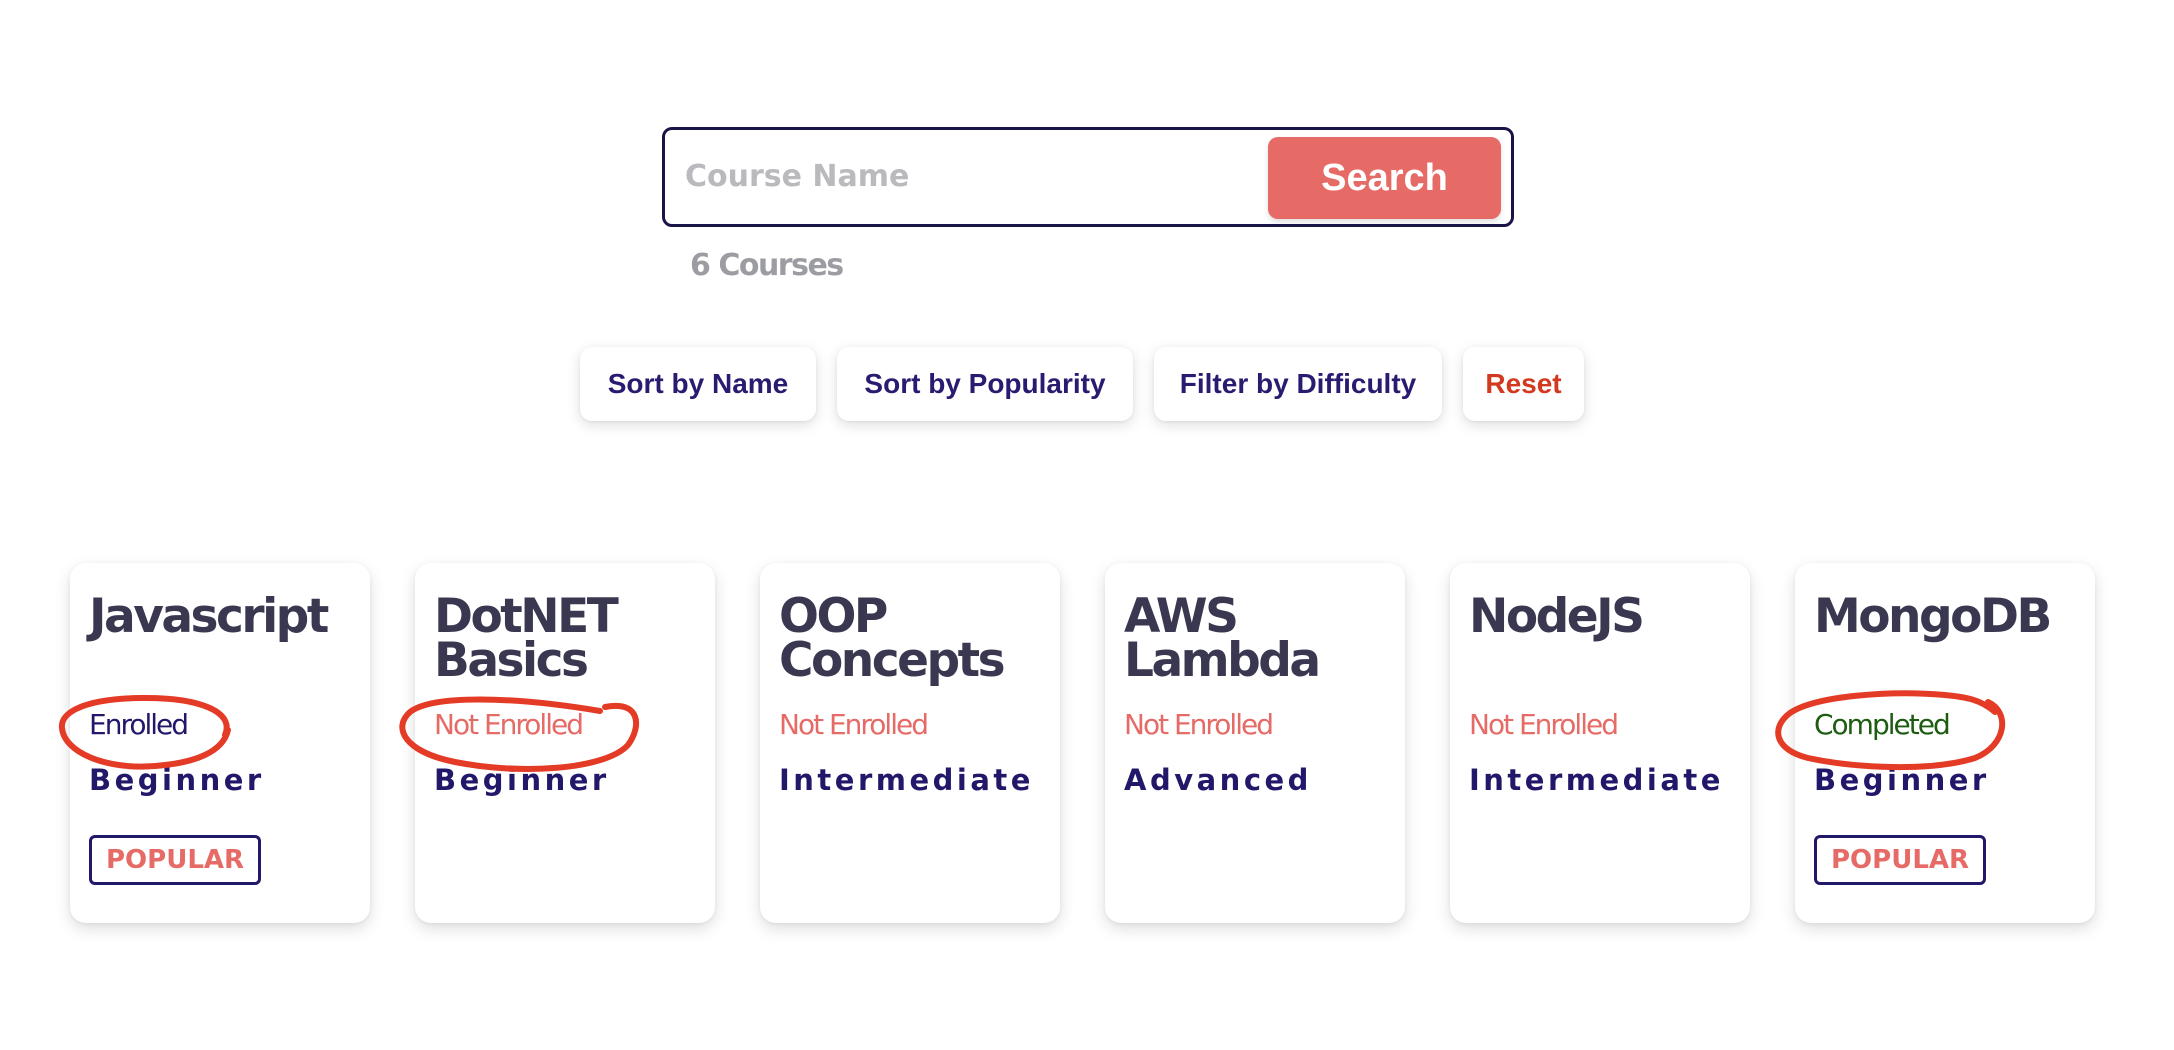 This screenshot has width=2174, height=1050. What do you see at coordinates (892, 638) in the screenshot?
I see `course-title: OOP Concepts` at bounding box center [892, 638].